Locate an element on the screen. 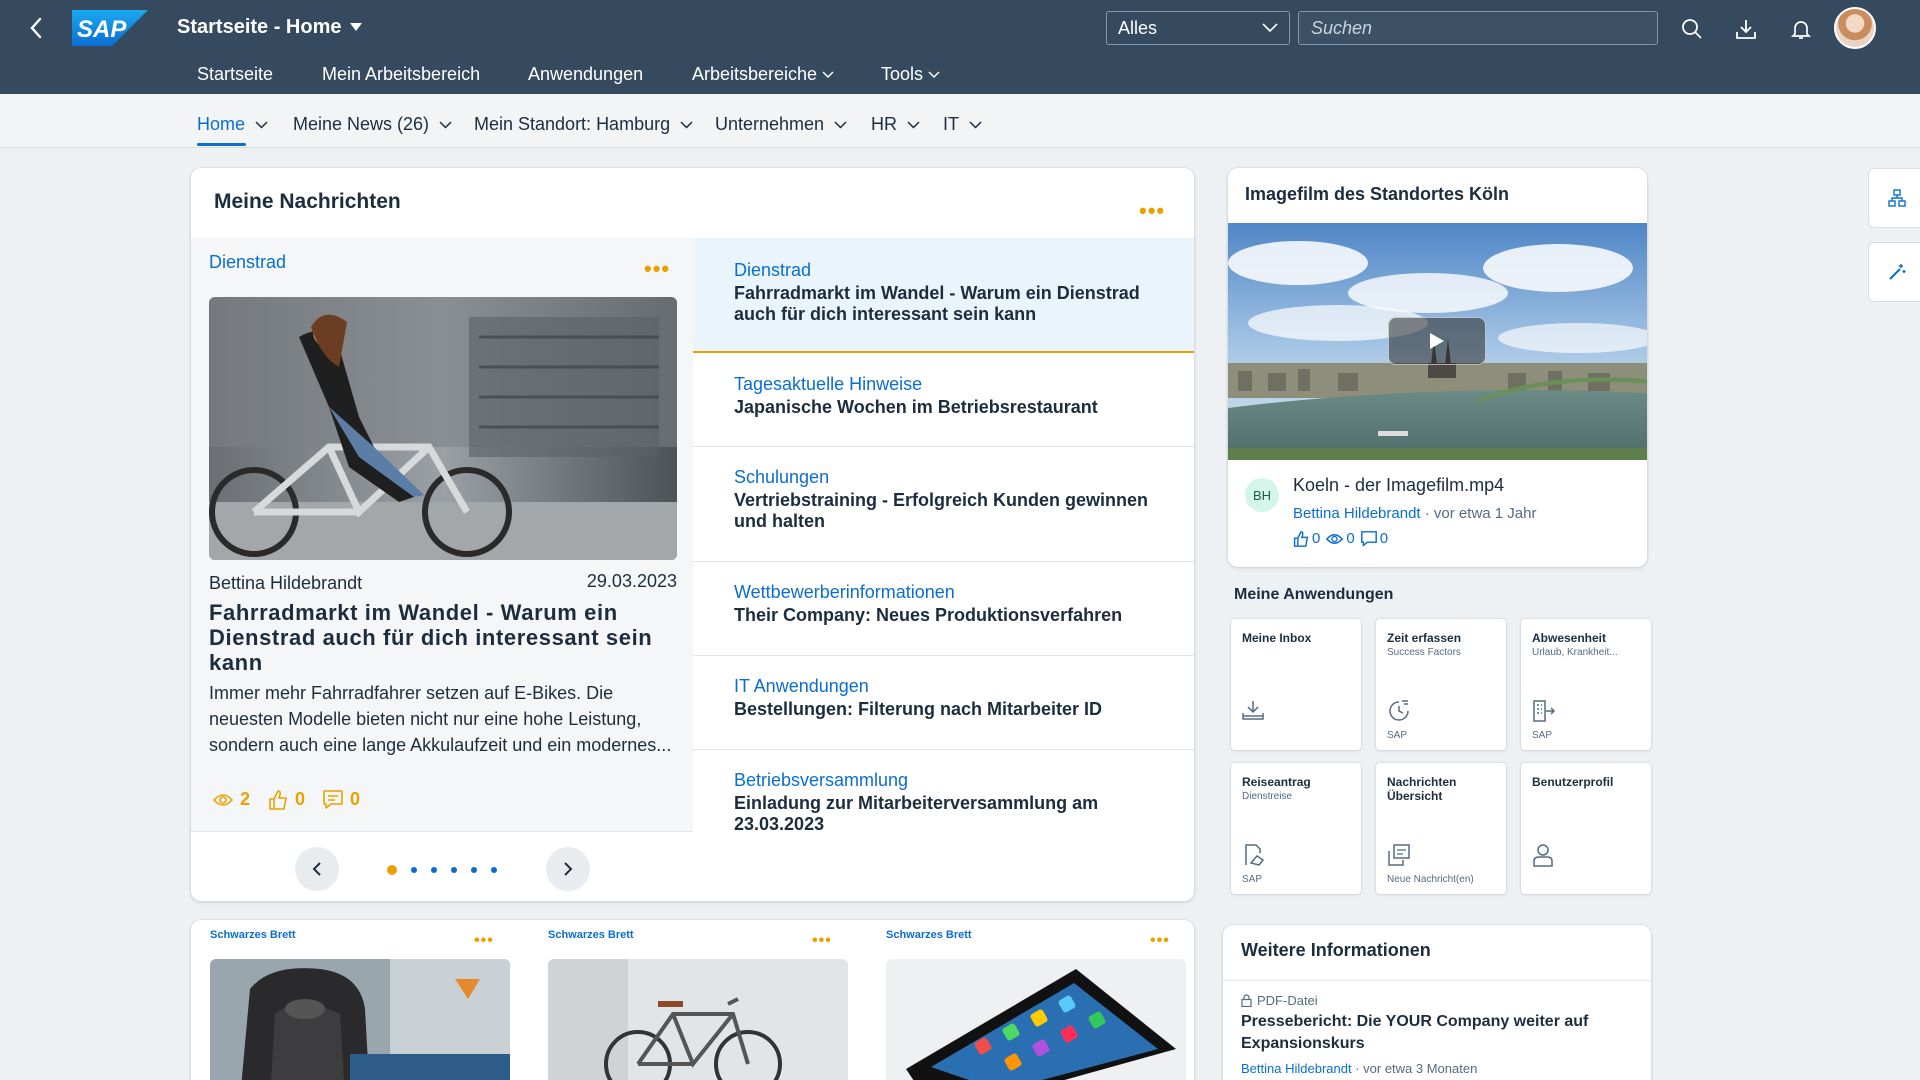 Image resolution: width=1920 pixels, height=1080 pixels. info-card-title: Weitere Informationen is located at coordinates (1336, 950).